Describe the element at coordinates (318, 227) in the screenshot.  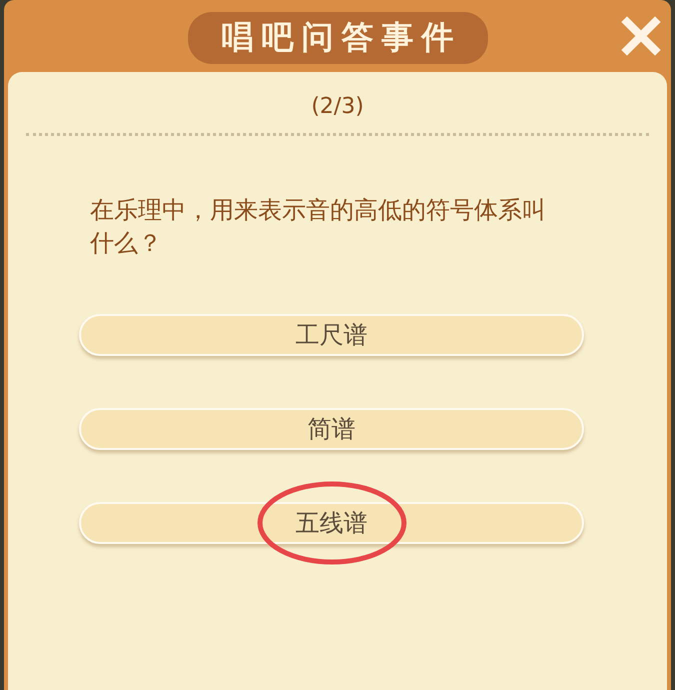
I see `question-text: 在乐理中，用来表示音的高低的符号体系叫什么？` at that location.